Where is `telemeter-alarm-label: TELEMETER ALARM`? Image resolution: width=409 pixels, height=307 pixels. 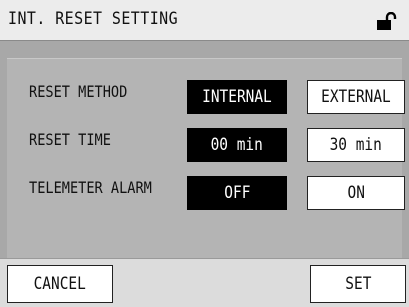
telemeter-alarm-label: TELEMETER ALARM is located at coordinates (90, 187).